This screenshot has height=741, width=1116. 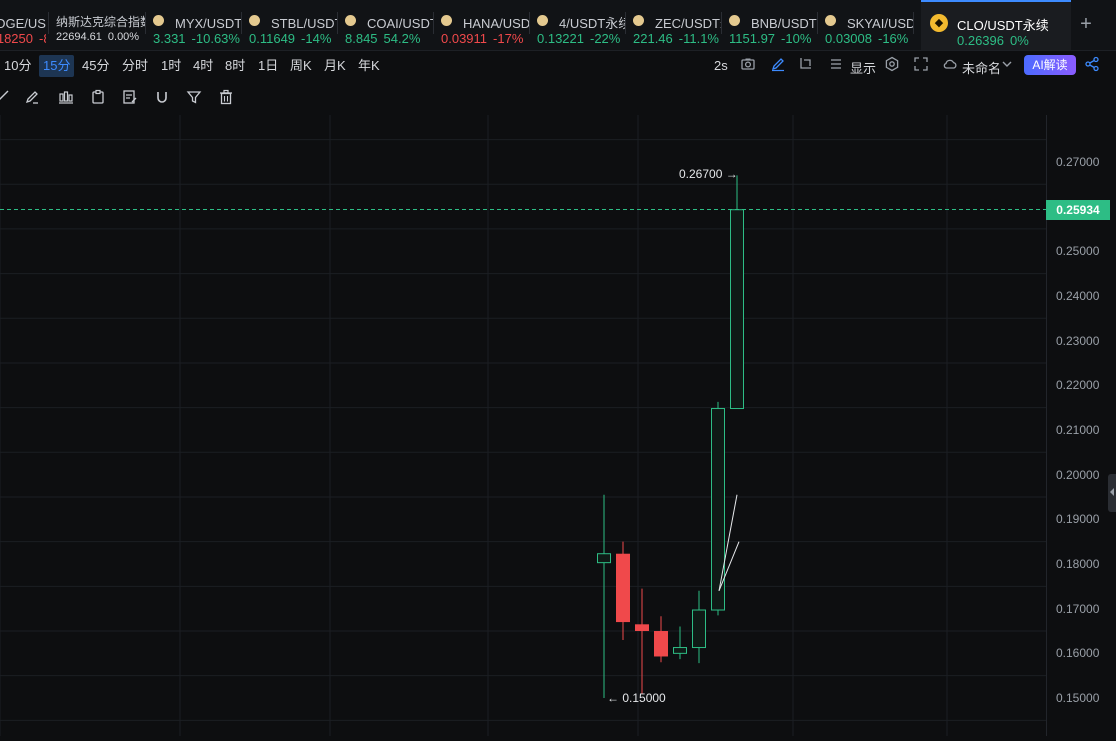 I want to click on price-axis-label: 0.27000, so click(x=1078, y=161).